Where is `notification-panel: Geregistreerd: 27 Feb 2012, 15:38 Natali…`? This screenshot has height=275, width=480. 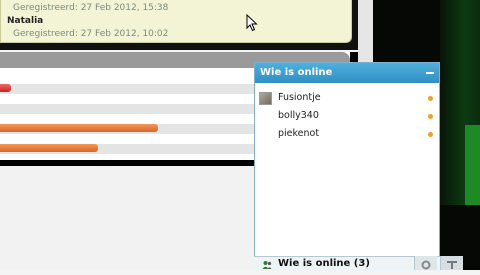 notification-panel: Geregistreerd: 27 Feb 2012, 15:38 Natali… is located at coordinates (176, 21).